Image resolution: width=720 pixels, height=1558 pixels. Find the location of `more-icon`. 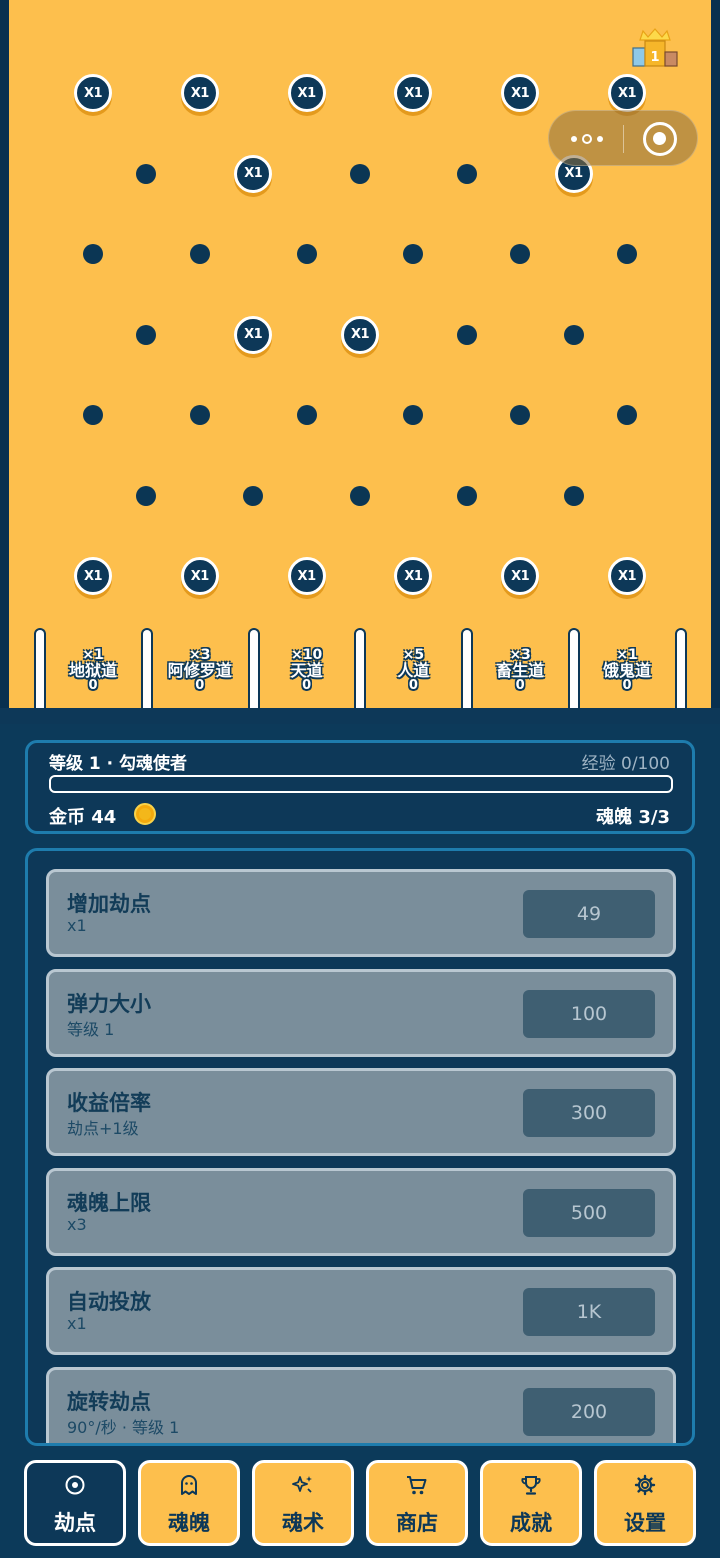

more-icon is located at coordinates (587, 139).